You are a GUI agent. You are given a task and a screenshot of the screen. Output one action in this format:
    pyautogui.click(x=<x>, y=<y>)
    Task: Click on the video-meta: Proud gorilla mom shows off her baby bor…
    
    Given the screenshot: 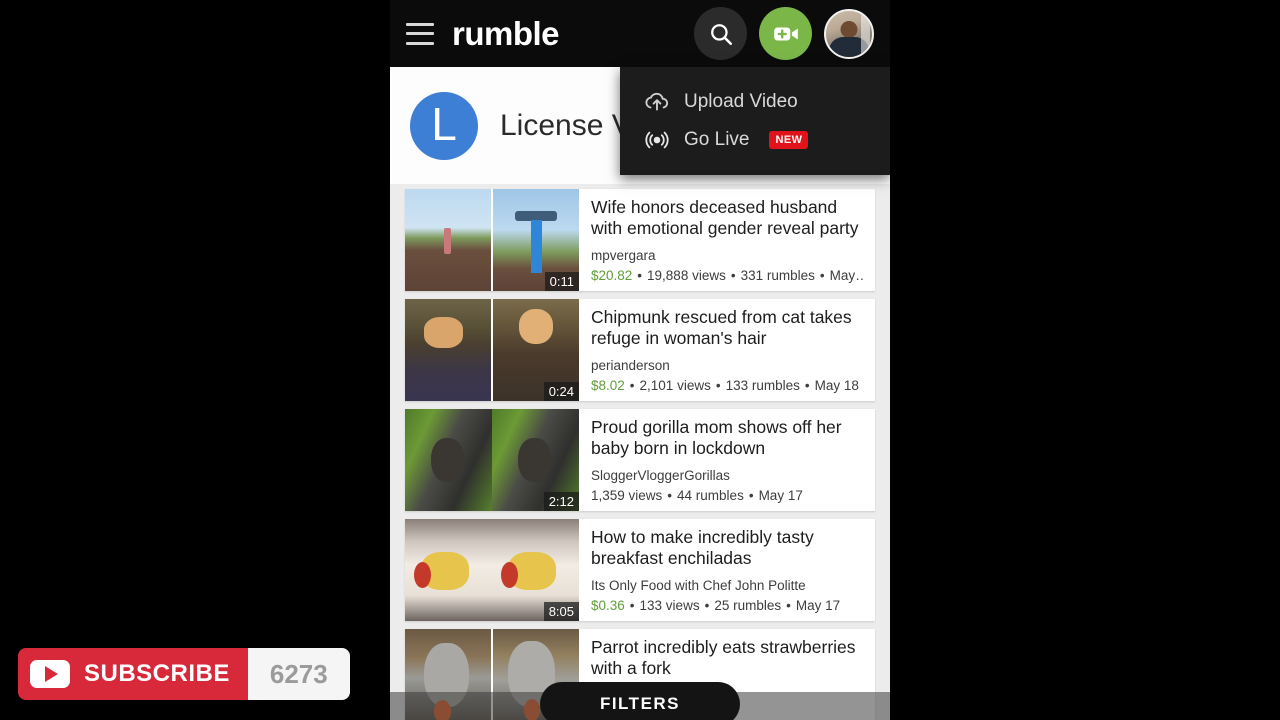 What is the action you would take?
    pyautogui.click(x=727, y=460)
    